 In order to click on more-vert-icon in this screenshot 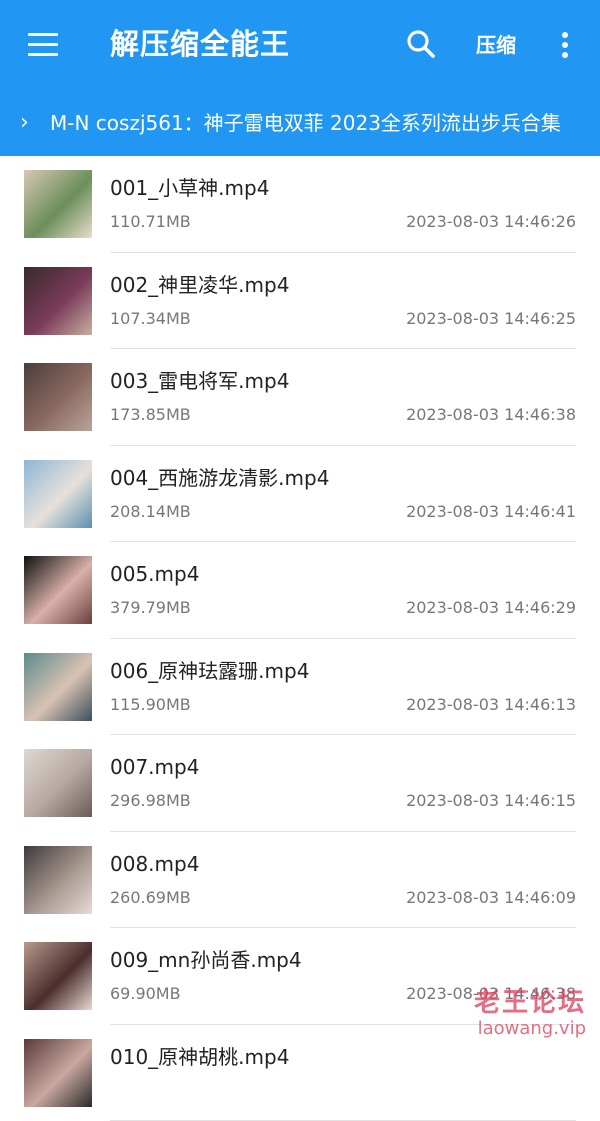, I will do `click(565, 46)`.